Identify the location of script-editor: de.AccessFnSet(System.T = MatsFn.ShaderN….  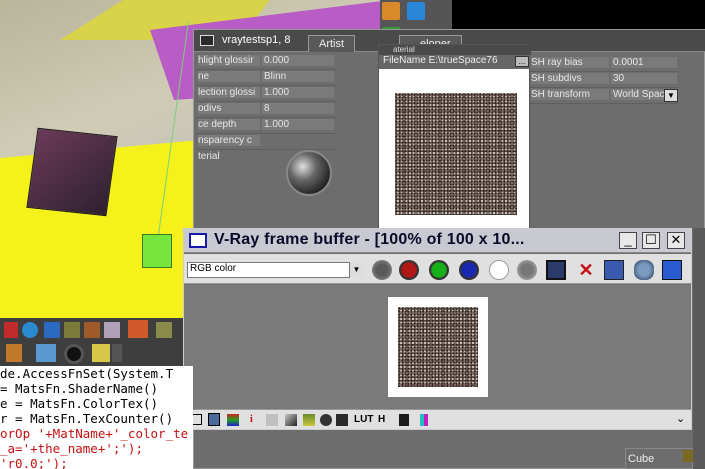
(96, 417).